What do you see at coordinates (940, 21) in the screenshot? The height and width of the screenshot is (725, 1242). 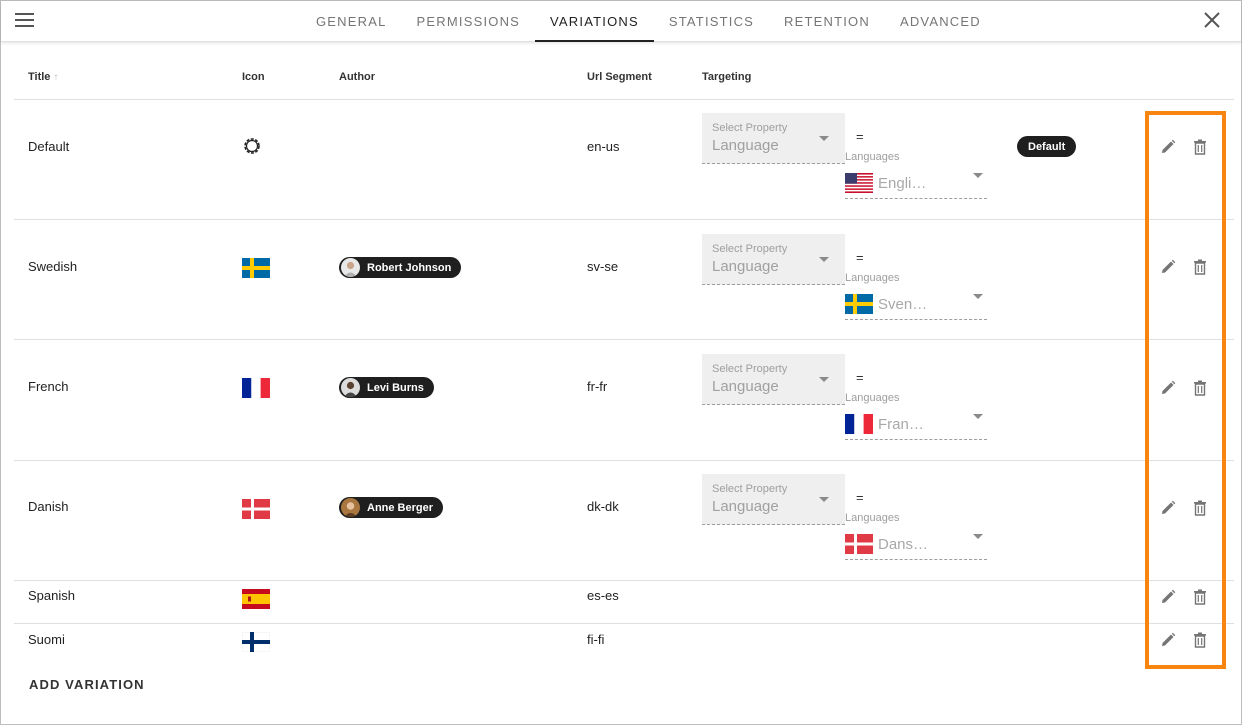 I see `tab-advanced: ADVANCED` at bounding box center [940, 21].